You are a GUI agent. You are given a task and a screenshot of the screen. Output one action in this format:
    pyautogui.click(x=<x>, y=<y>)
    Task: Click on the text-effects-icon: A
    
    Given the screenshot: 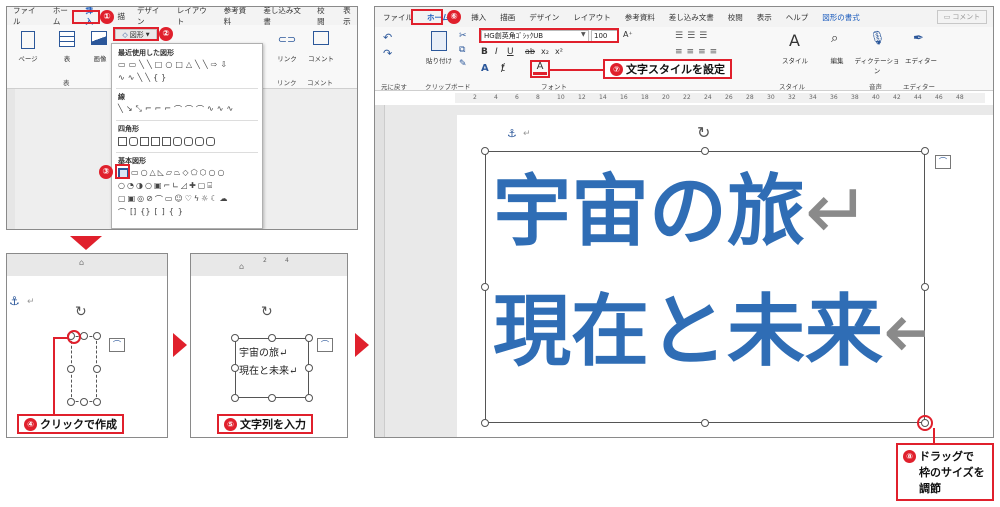 What is the action you would take?
    pyautogui.click(x=485, y=68)
    